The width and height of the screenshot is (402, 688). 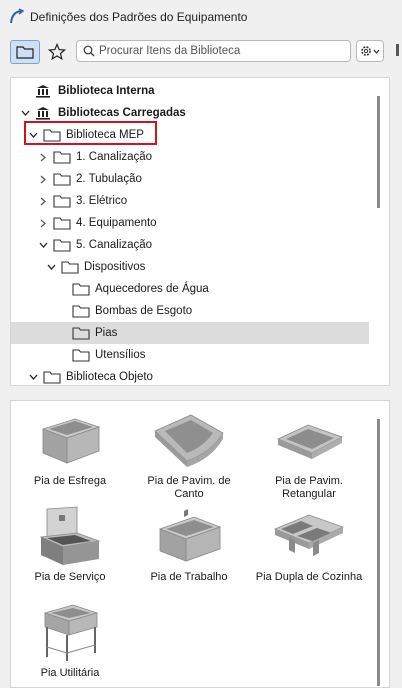 I want to click on search-icon, so click(x=89, y=51).